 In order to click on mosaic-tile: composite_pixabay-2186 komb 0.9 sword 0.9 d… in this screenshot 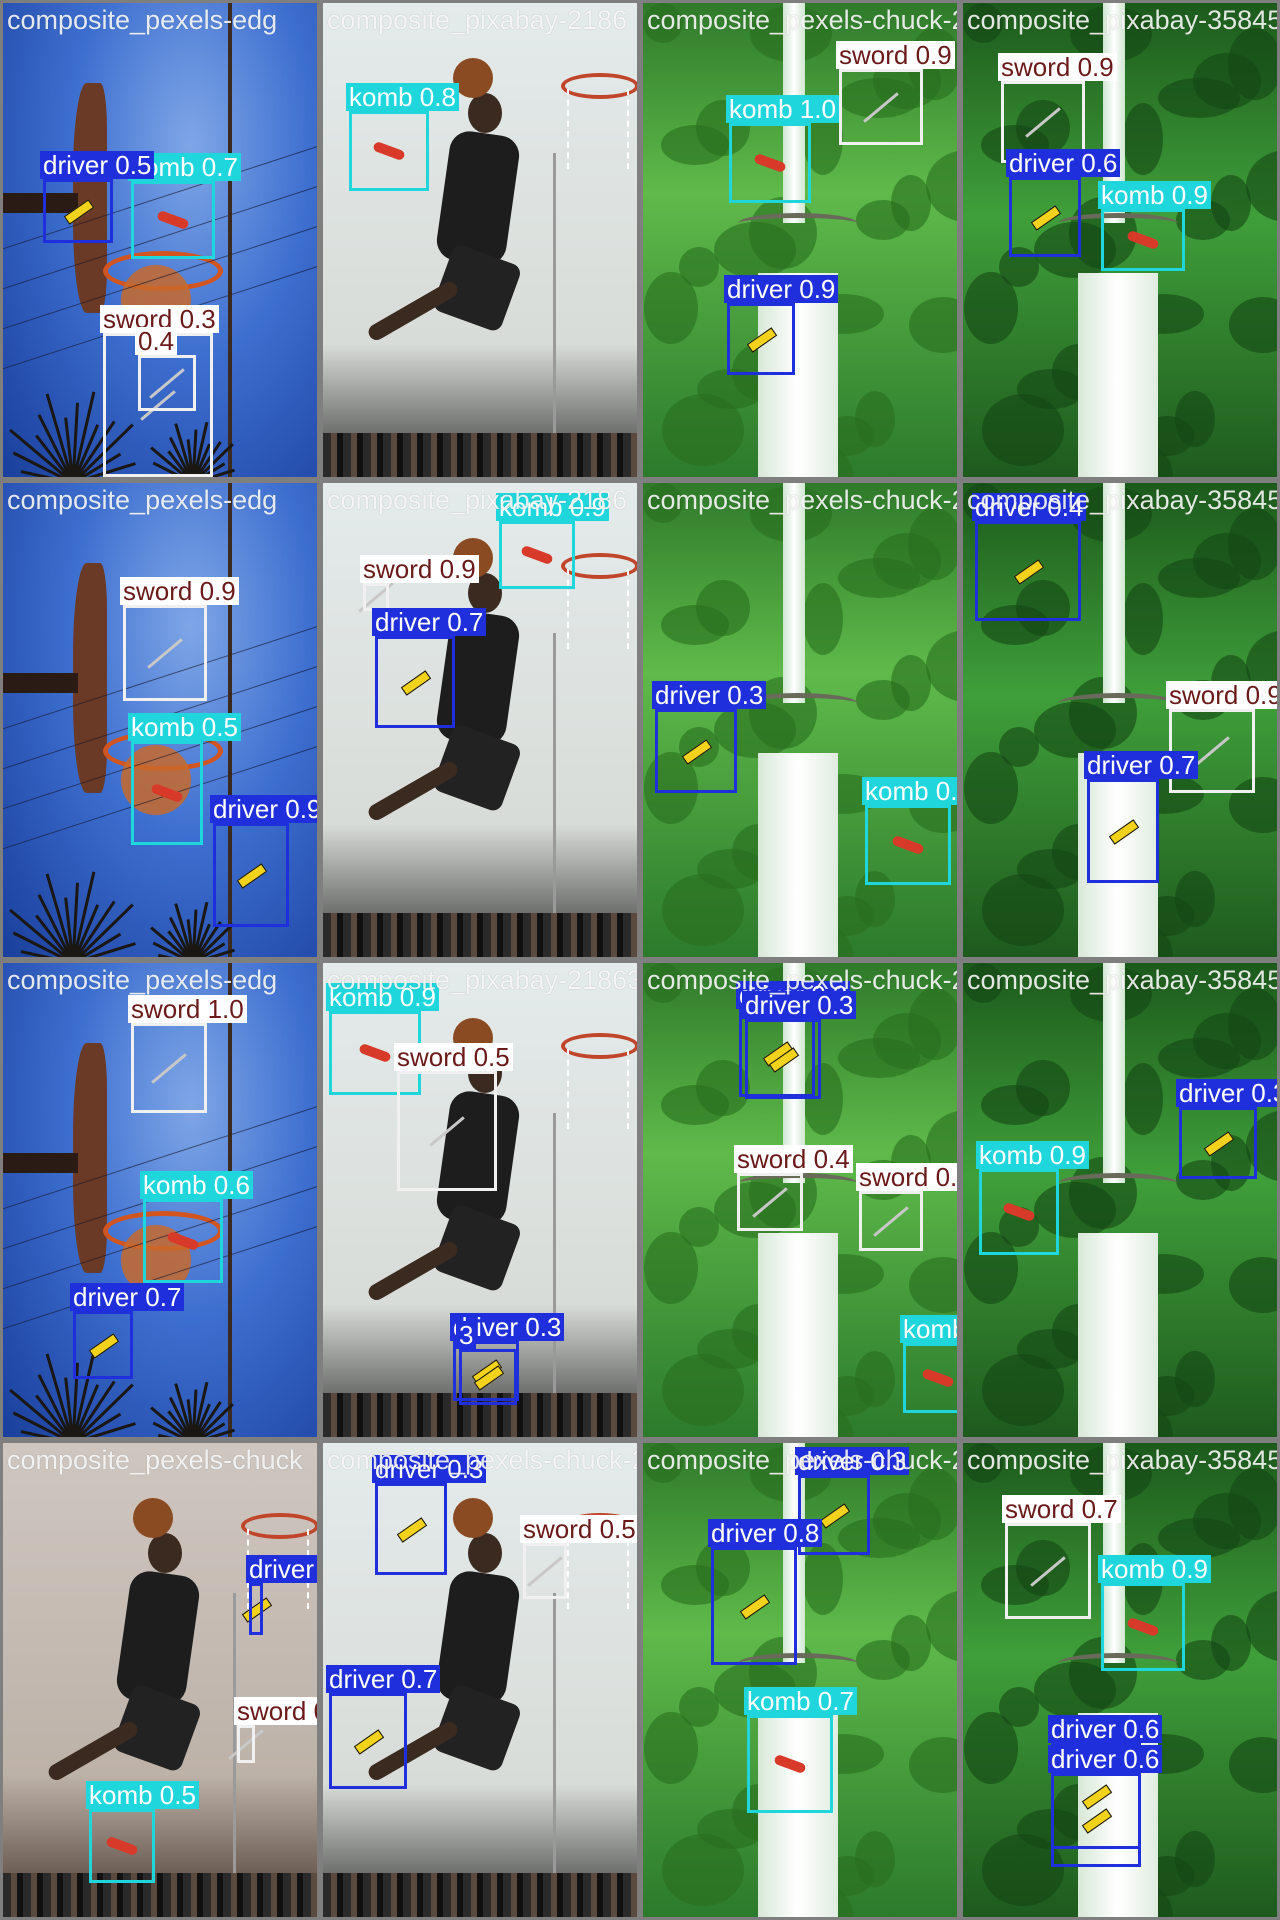, I will do `click(480, 720)`.